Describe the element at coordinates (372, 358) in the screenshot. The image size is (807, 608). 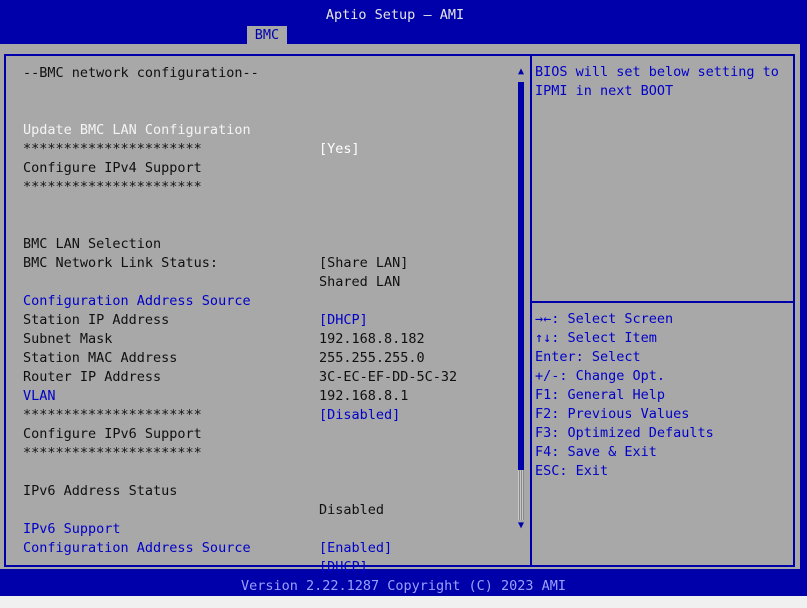
I see `subnet-mask-value: 255.255.255.0` at that location.